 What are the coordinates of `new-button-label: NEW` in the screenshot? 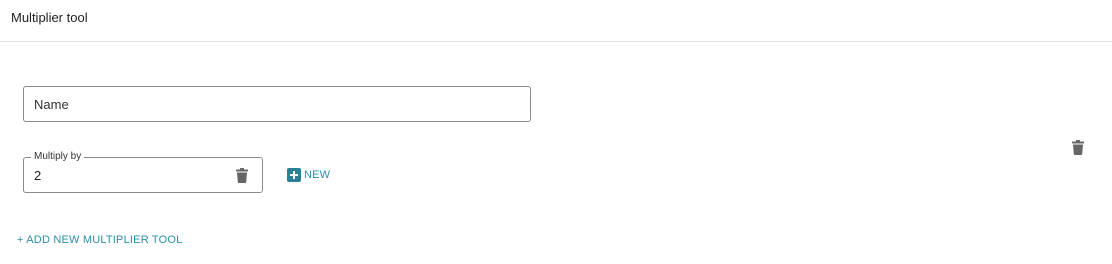 It's located at (317, 175).